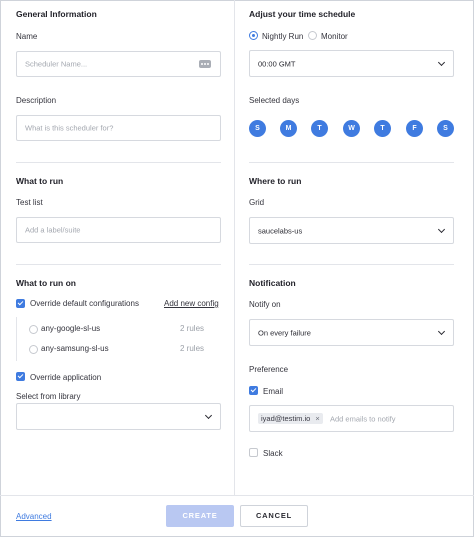  What do you see at coordinates (273, 391) in the screenshot?
I see `email-label: Email` at bounding box center [273, 391].